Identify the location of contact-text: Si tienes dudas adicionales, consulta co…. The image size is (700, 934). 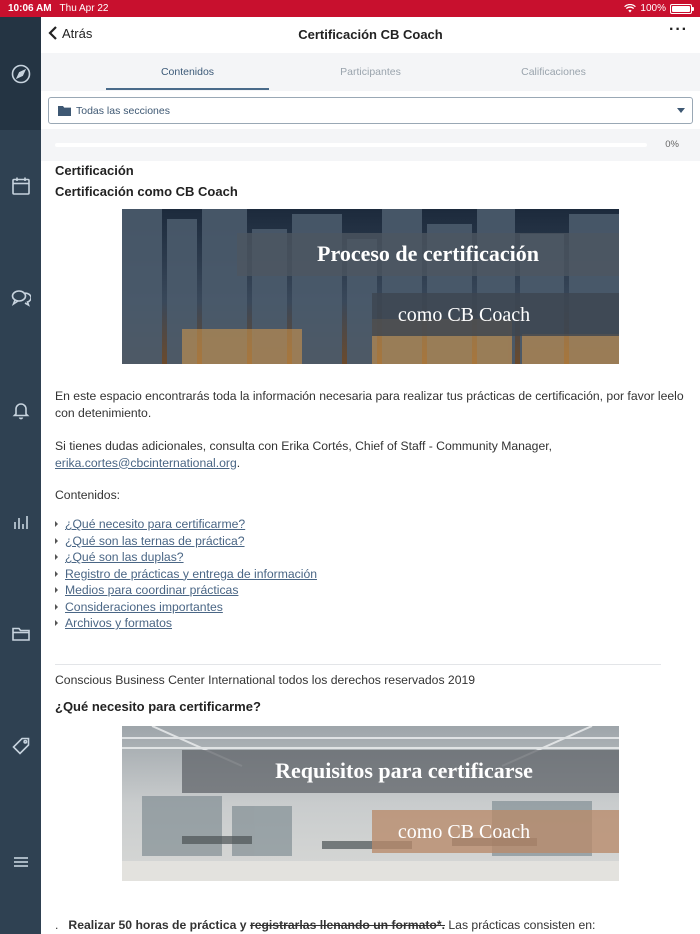
(304, 446).